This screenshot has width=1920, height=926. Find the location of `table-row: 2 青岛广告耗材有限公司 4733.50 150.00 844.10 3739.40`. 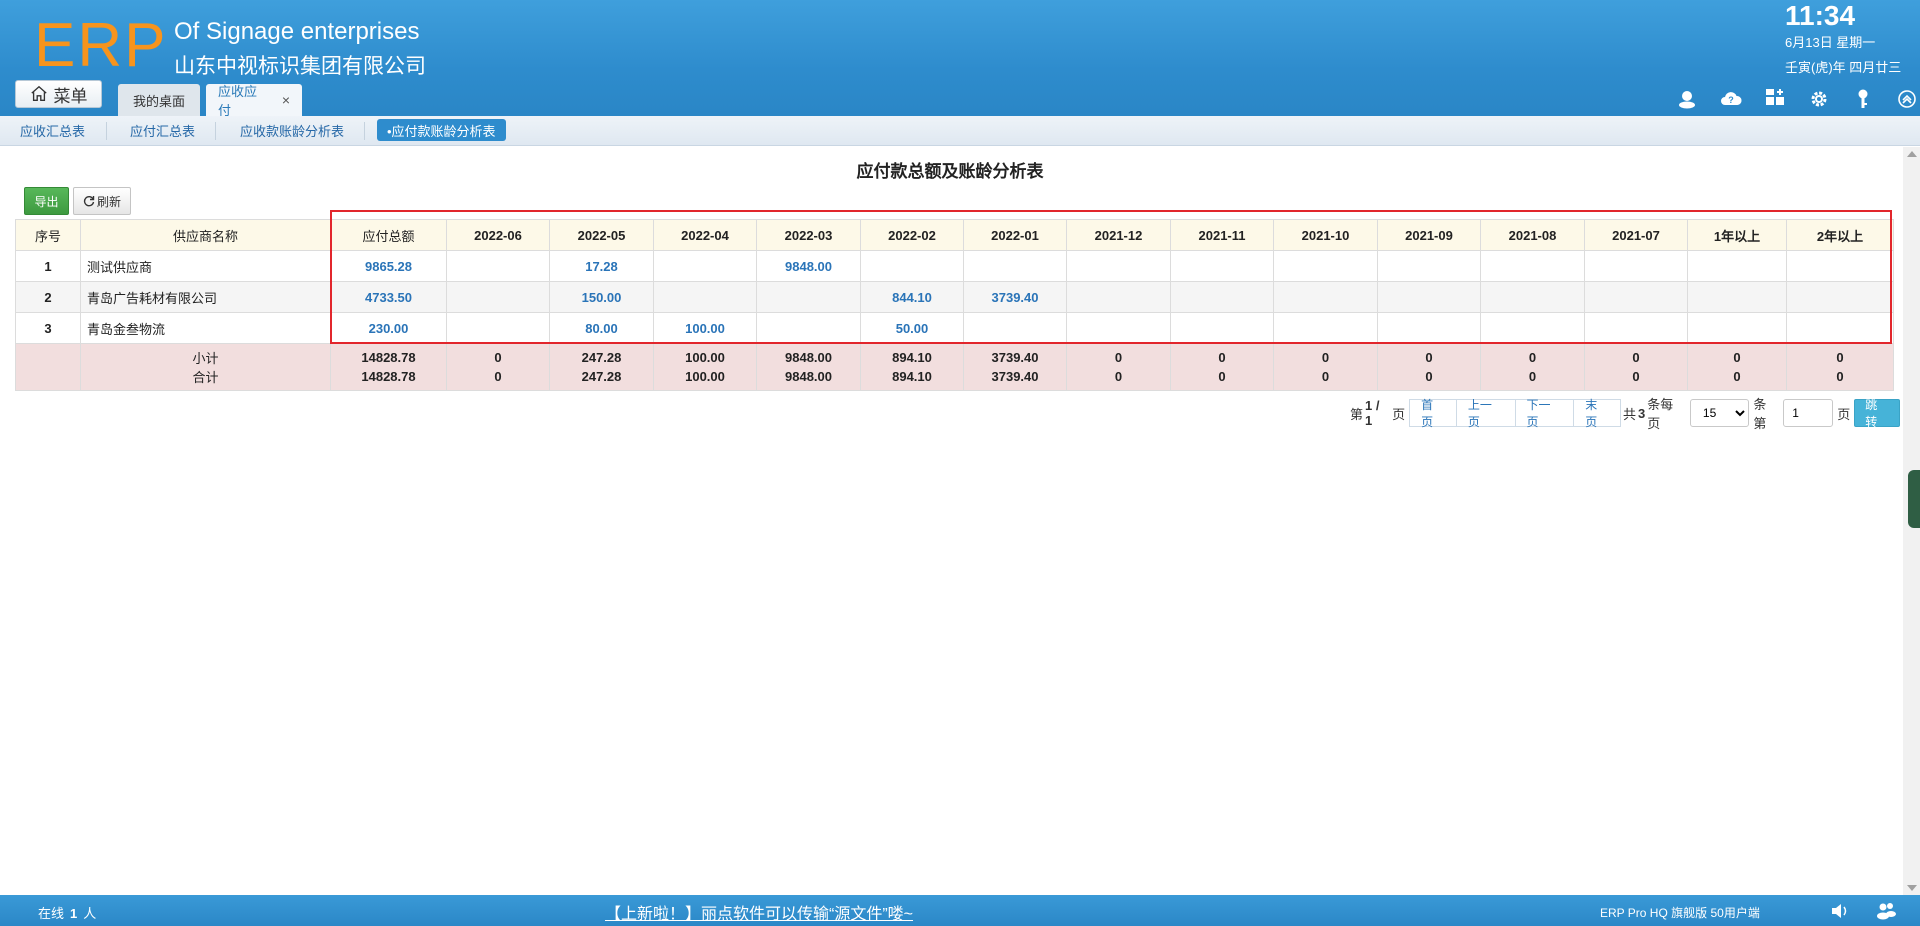

table-row: 2 青岛广告耗材有限公司 4733.50 150.00 844.10 3739.40 is located at coordinates (954, 297).